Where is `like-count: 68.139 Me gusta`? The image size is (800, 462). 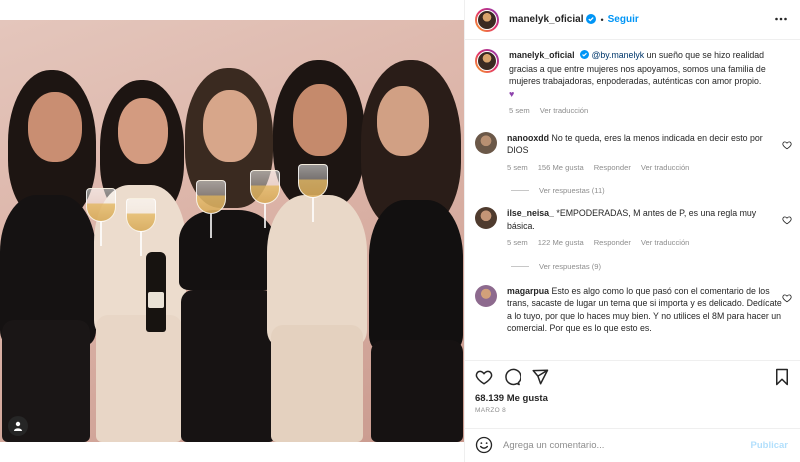
like-count: 68.139 Me gusta is located at coordinates (632, 398).